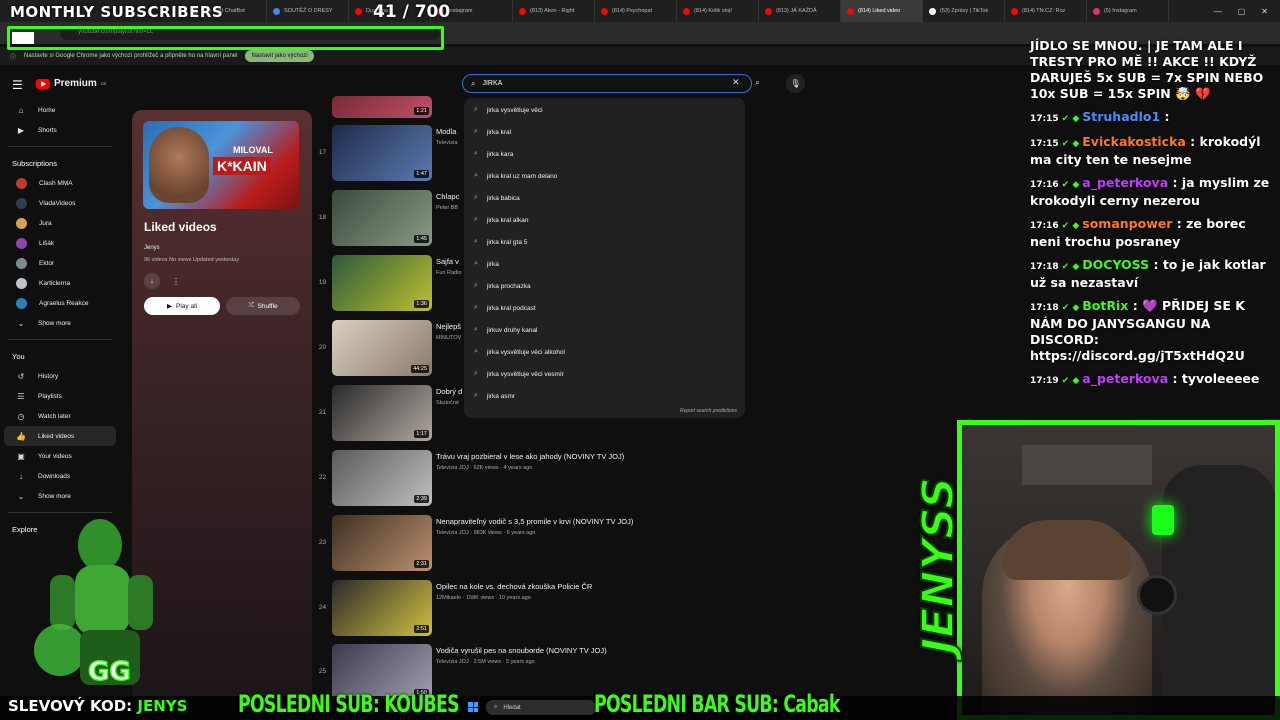  Describe the element at coordinates (382, 153) in the screenshot. I see `video-thumbnail: 1:47` at that location.